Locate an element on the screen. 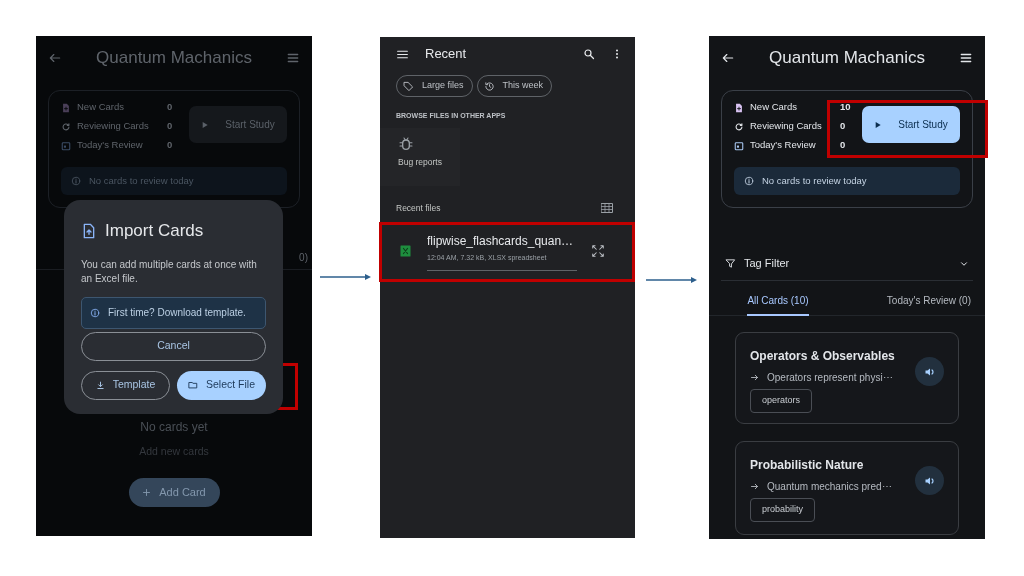 Image resolution: width=1024 pixels, height=576 pixels. info-text: First time? Download template. is located at coordinates (177, 313).